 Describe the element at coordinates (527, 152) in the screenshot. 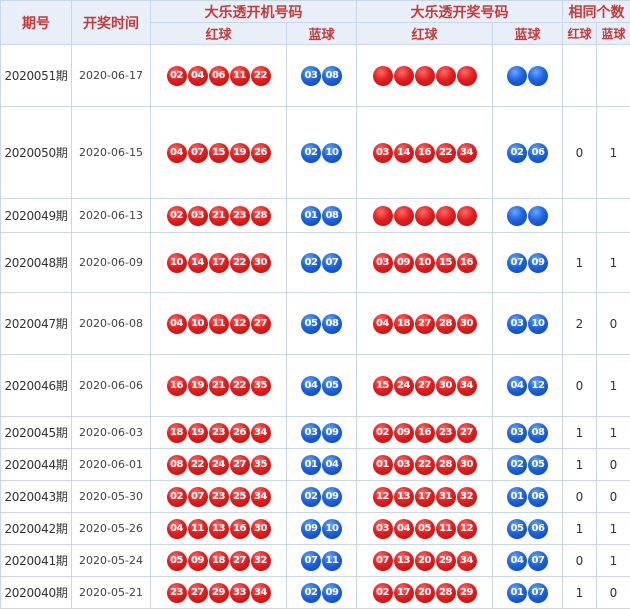

I see `result-blue-balls: 02 06` at that location.